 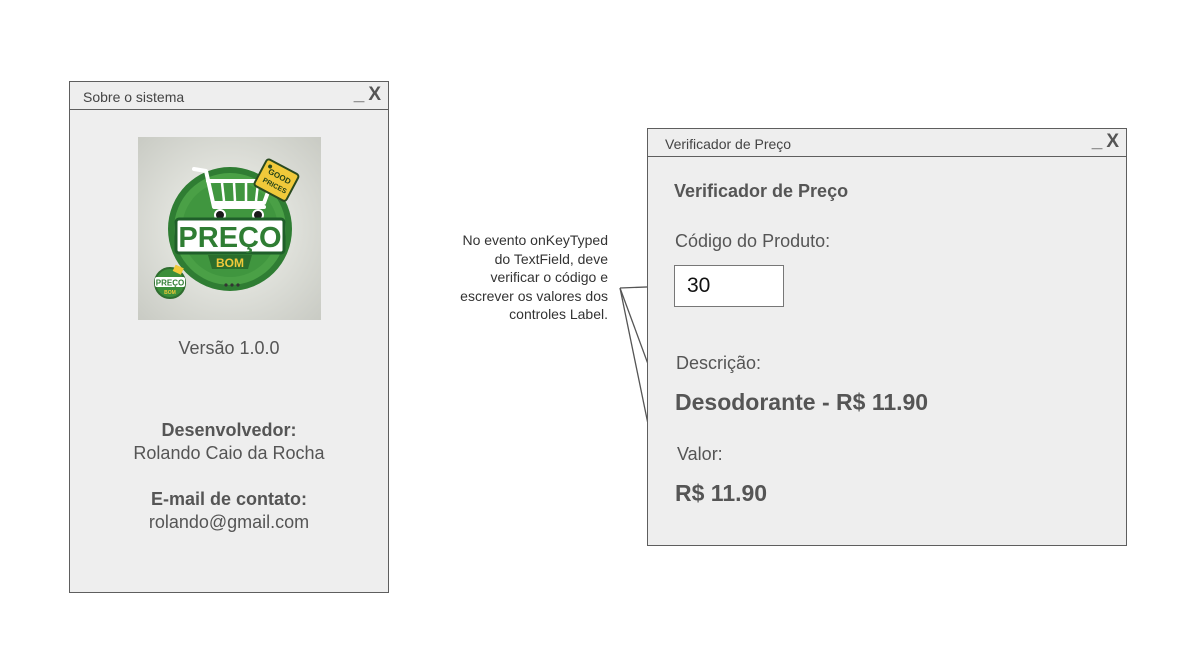 I want to click on description-value: Desodorante - R$ 11.90, so click(x=802, y=402).